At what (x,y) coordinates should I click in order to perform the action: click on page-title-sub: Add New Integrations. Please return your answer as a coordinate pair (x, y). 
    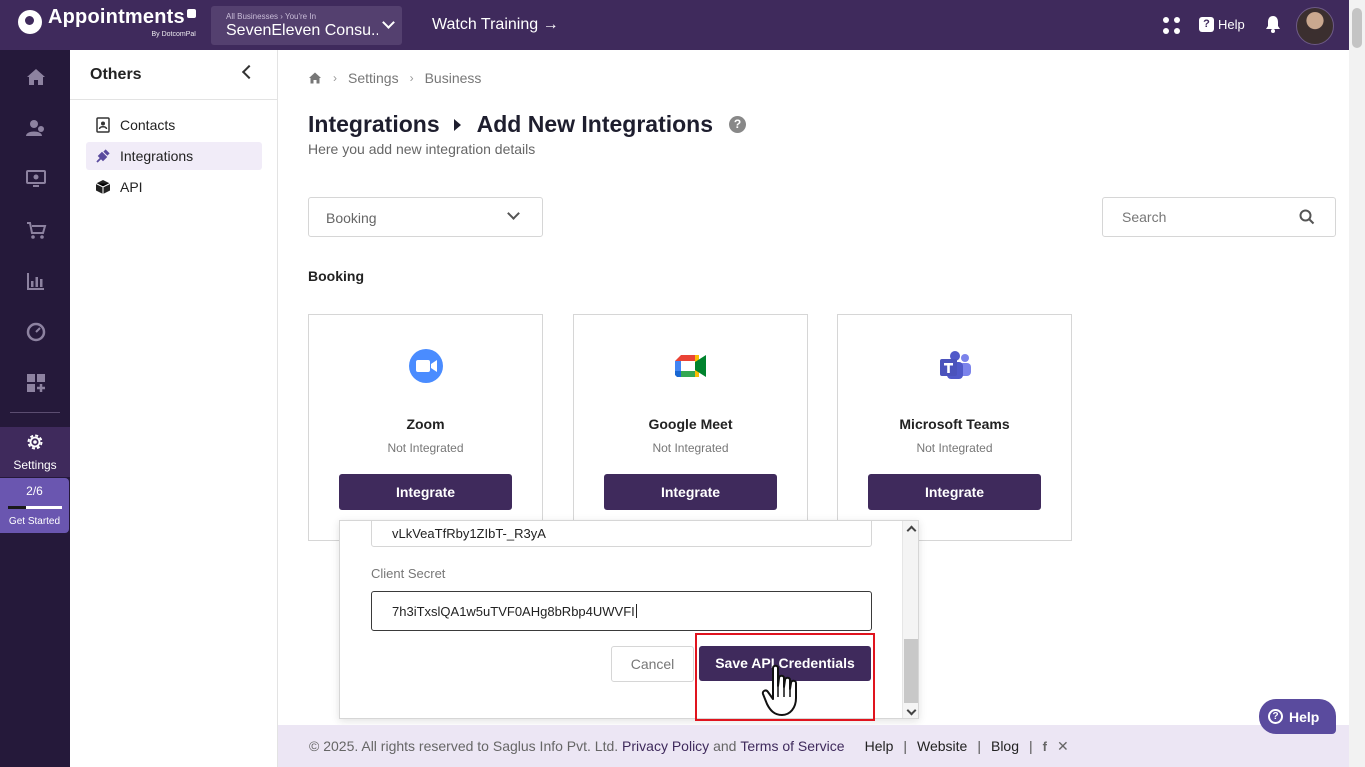
    Looking at the image, I should click on (595, 124).